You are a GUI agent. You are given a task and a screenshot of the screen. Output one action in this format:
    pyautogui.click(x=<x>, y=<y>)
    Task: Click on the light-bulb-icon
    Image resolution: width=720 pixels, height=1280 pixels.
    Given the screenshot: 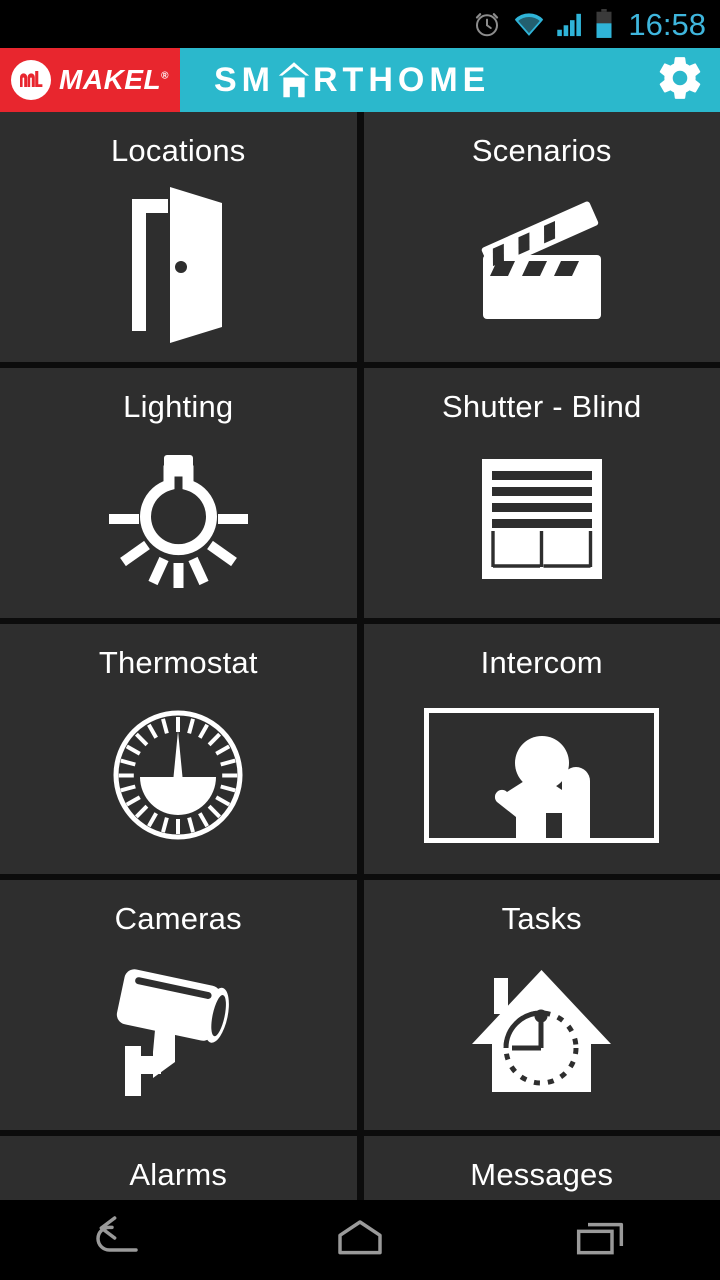 What is the action you would take?
    pyautogui.click(x=178, y=522)
    